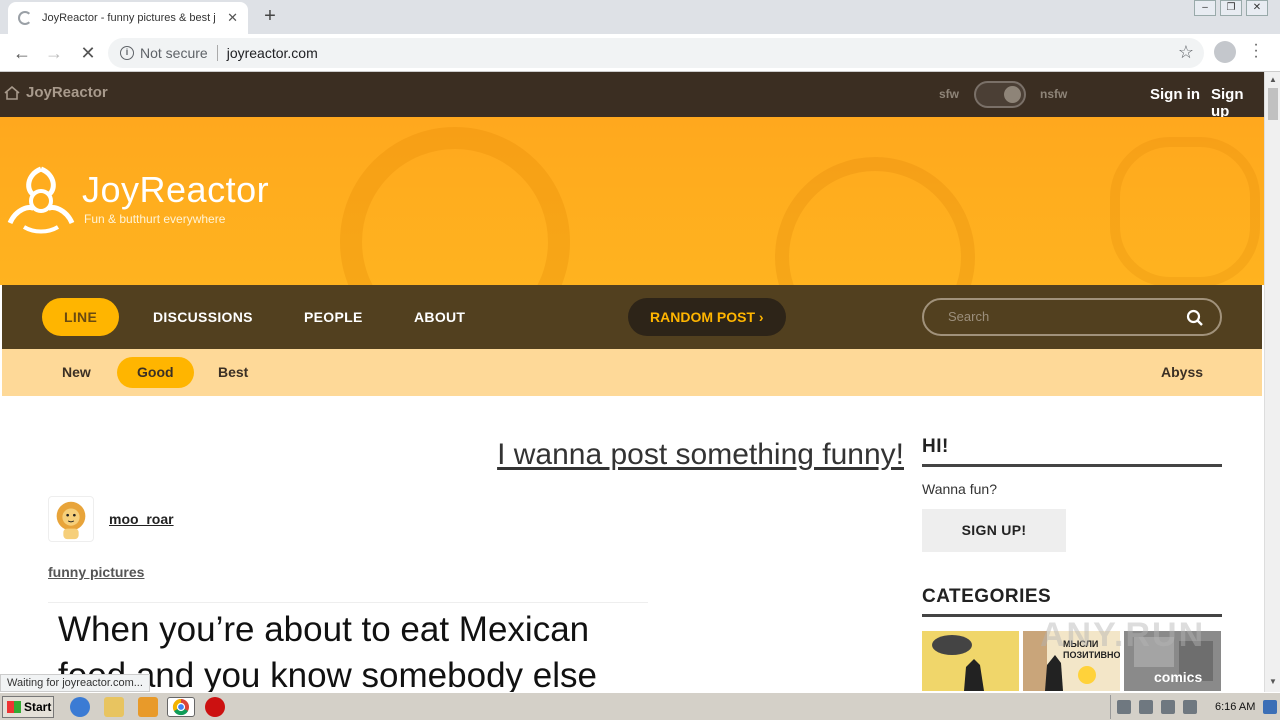  Describe the element at coordinates (1123, 635) in the screenshot. I see `anyrun-watermark: ANY.RUN` at that location.